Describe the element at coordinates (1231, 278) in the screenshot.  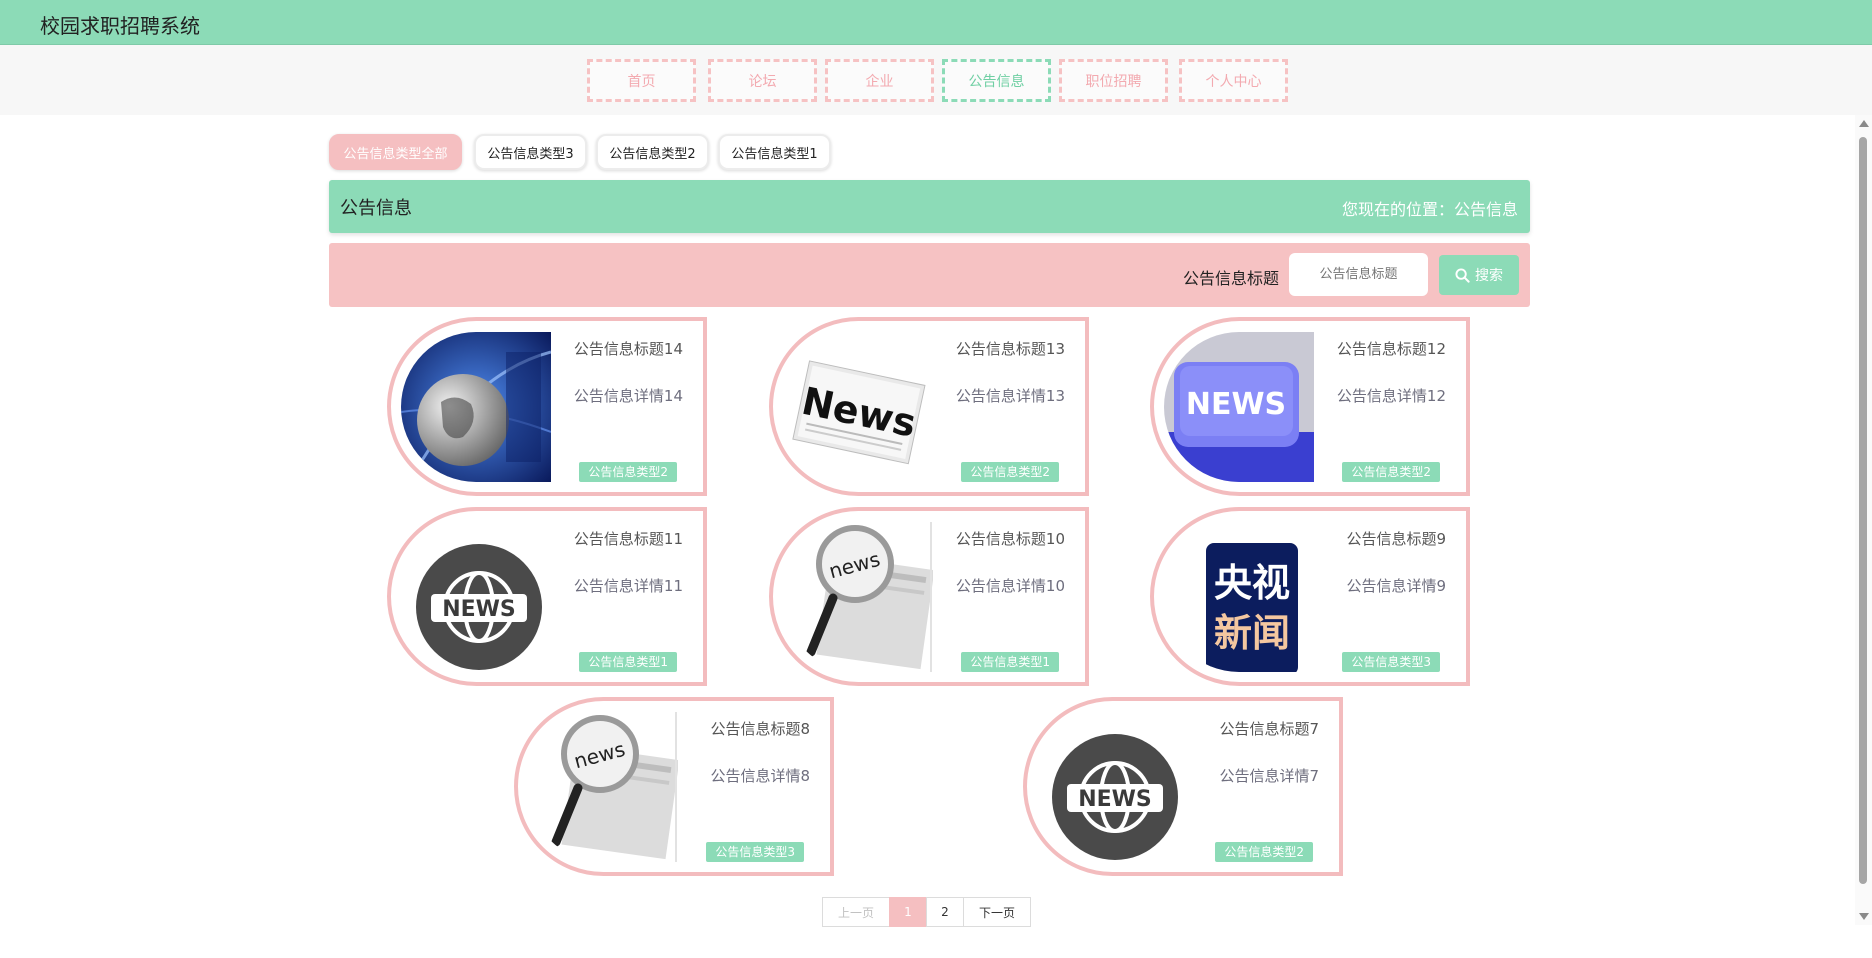
I see `search-label: 公告信息标题` at that location.